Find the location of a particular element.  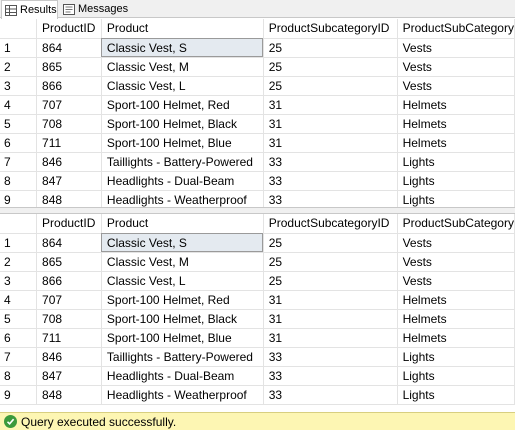

column-header: Product is located at coordinates (182, 224).